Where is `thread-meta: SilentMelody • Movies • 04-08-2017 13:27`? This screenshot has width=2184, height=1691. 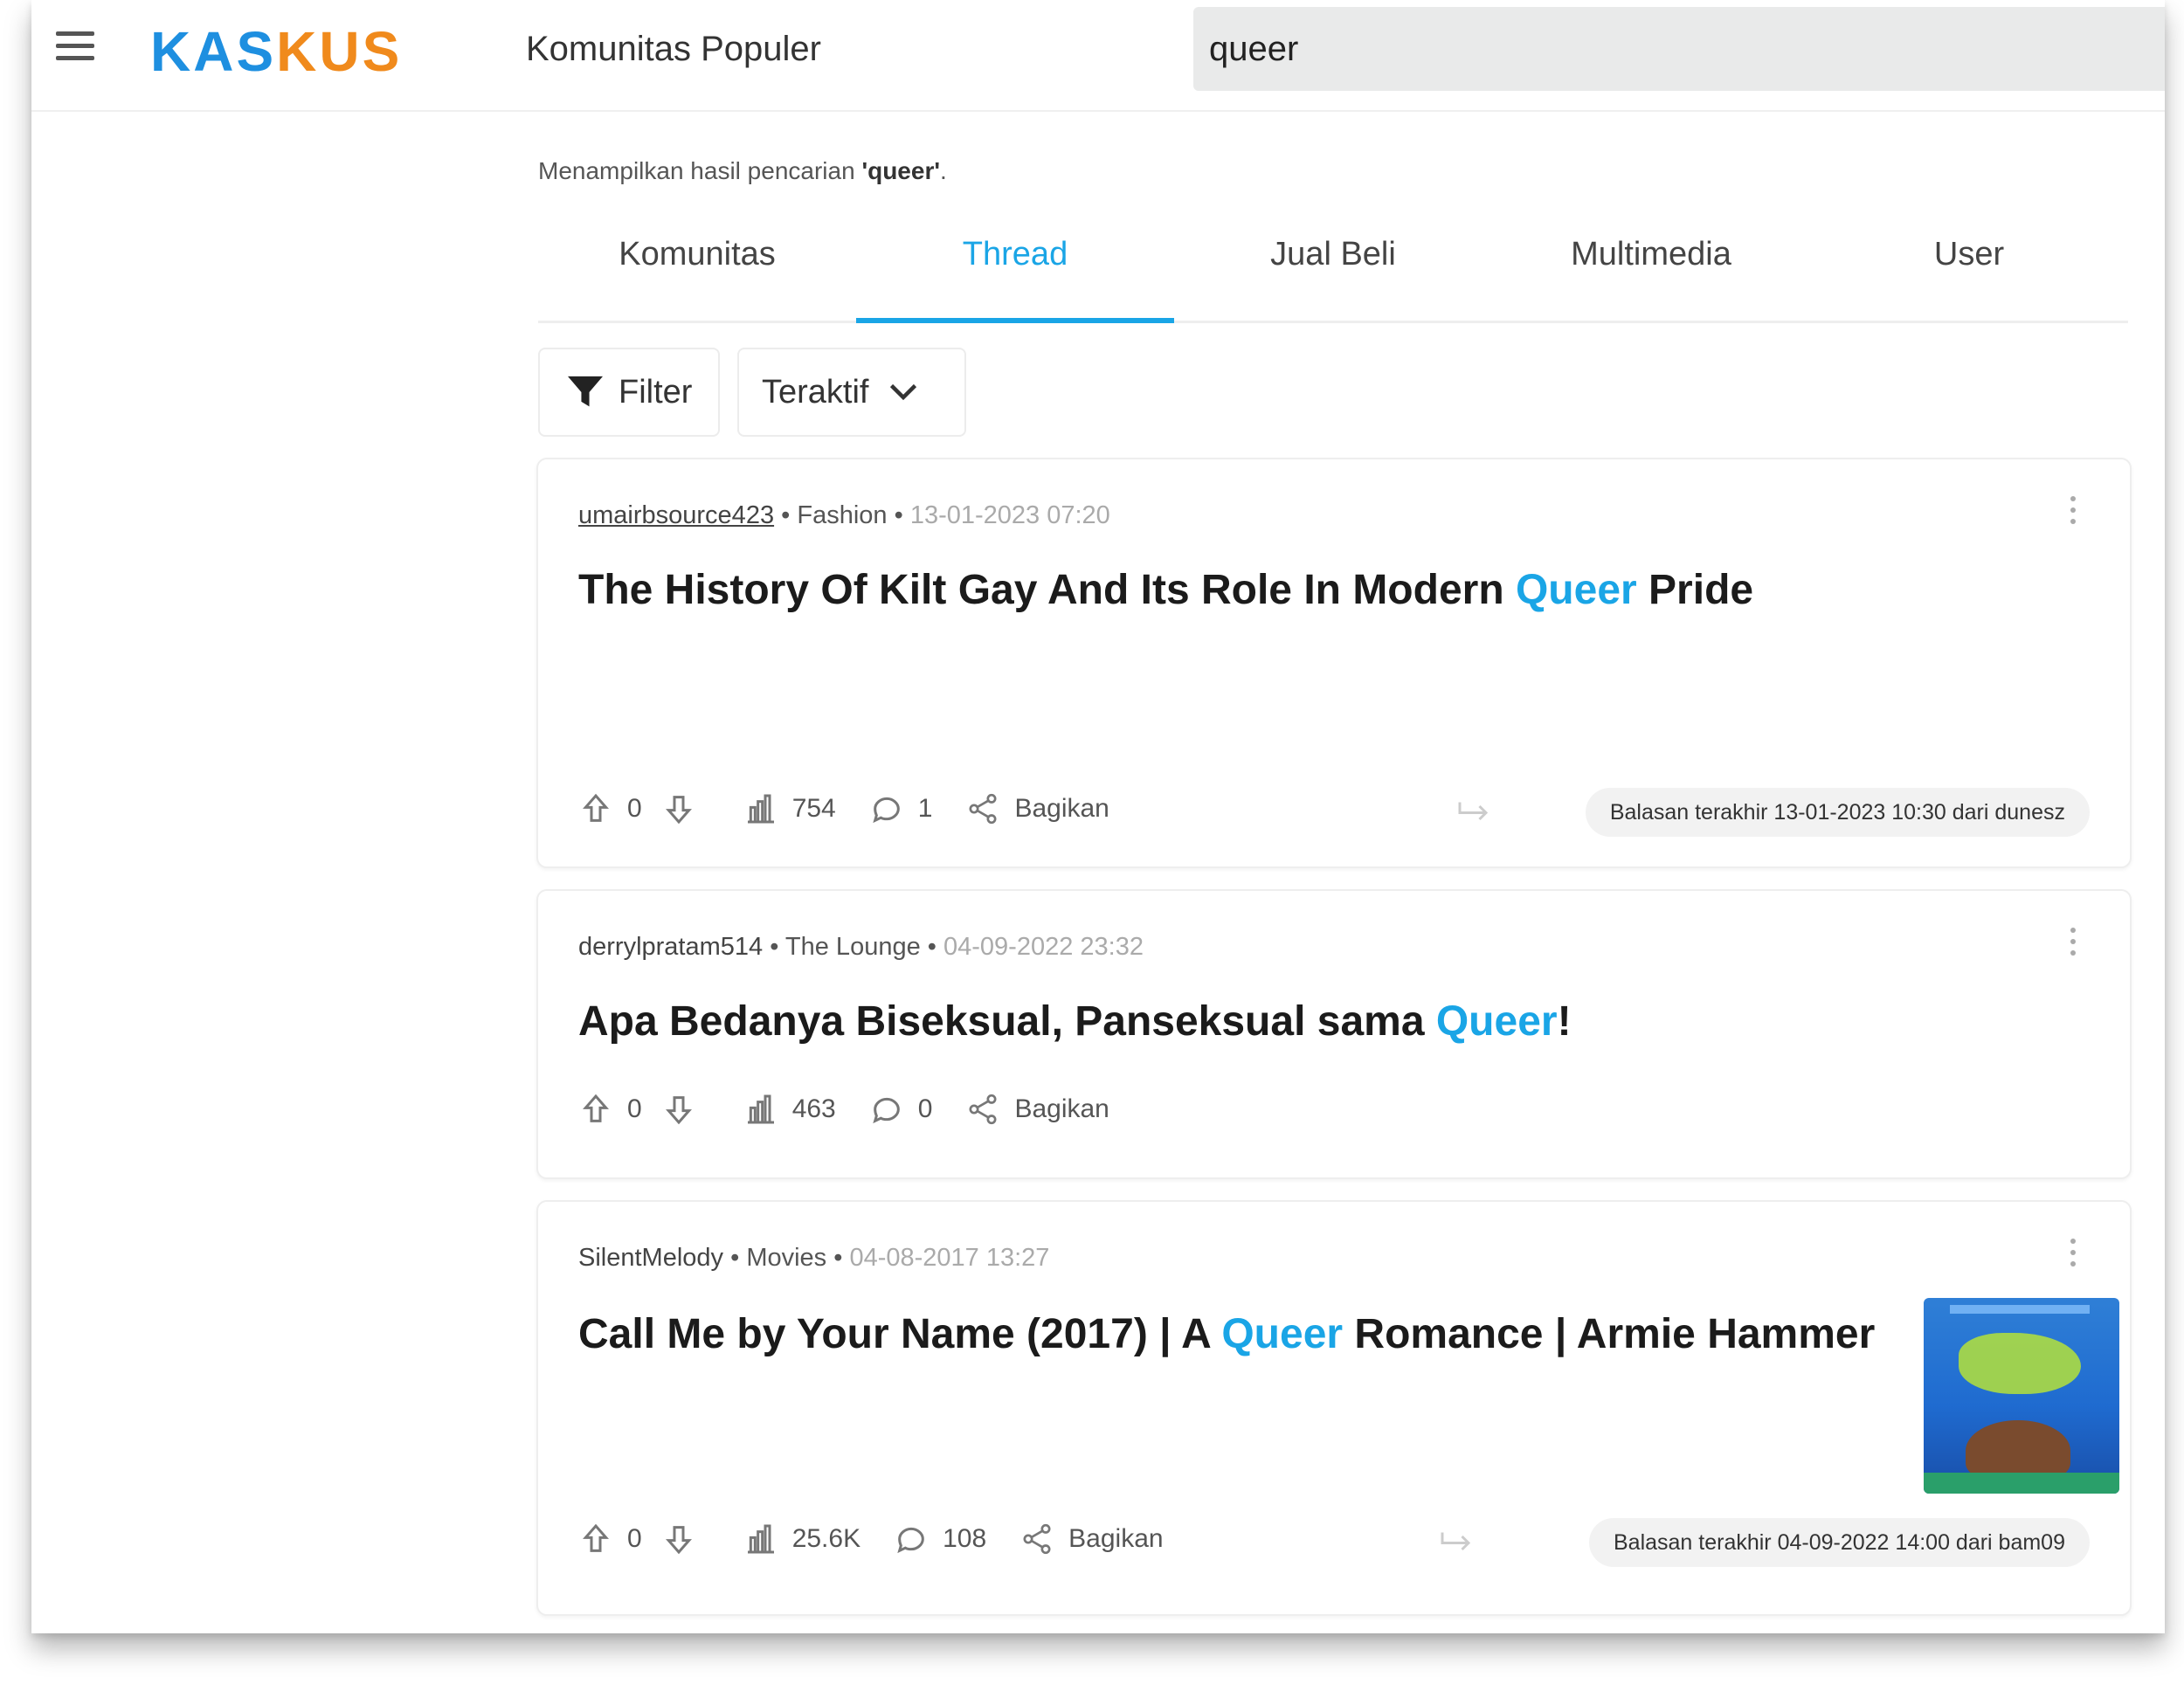
thread-meta: SilentMelody • Movies • 04-08-2017 13:27 is located at coordinates (814, 1258).